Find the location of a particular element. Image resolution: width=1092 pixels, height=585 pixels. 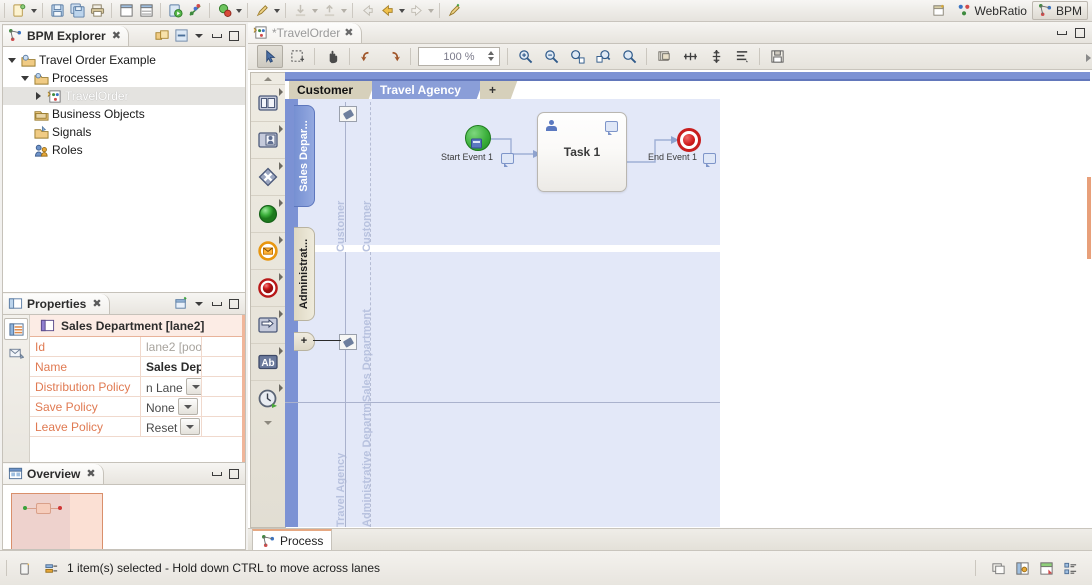

tree-item-business-objects: Business Objects is located at coordinates (124, 114).